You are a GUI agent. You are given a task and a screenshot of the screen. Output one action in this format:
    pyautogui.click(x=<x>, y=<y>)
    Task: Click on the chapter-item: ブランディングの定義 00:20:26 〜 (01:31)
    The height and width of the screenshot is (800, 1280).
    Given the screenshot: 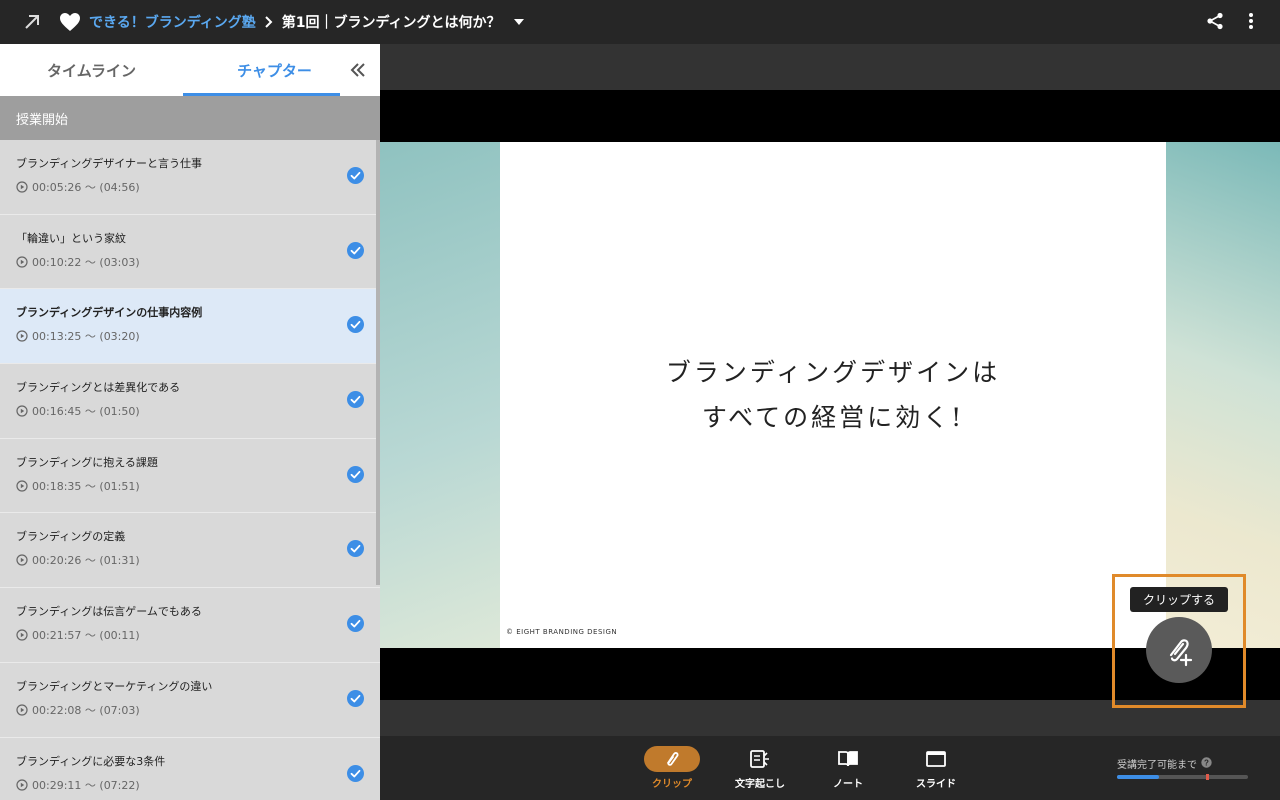 What is the action you would take?
    pyautogui.click(x=190, y=551)
    